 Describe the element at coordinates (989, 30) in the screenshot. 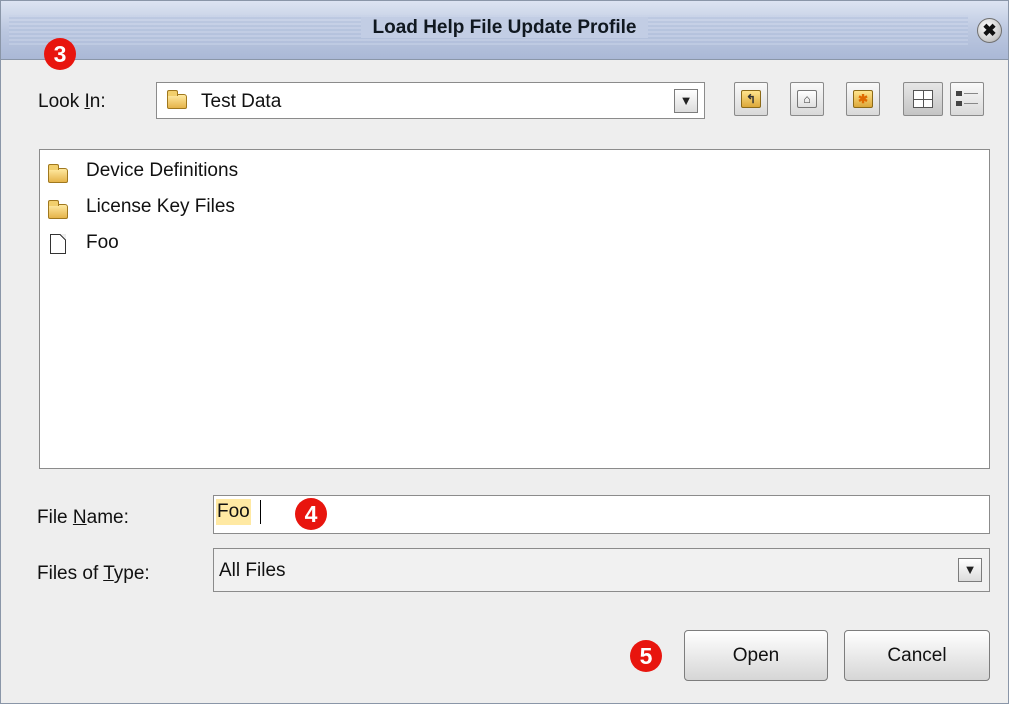

I see `close-button: ✖` at that location.